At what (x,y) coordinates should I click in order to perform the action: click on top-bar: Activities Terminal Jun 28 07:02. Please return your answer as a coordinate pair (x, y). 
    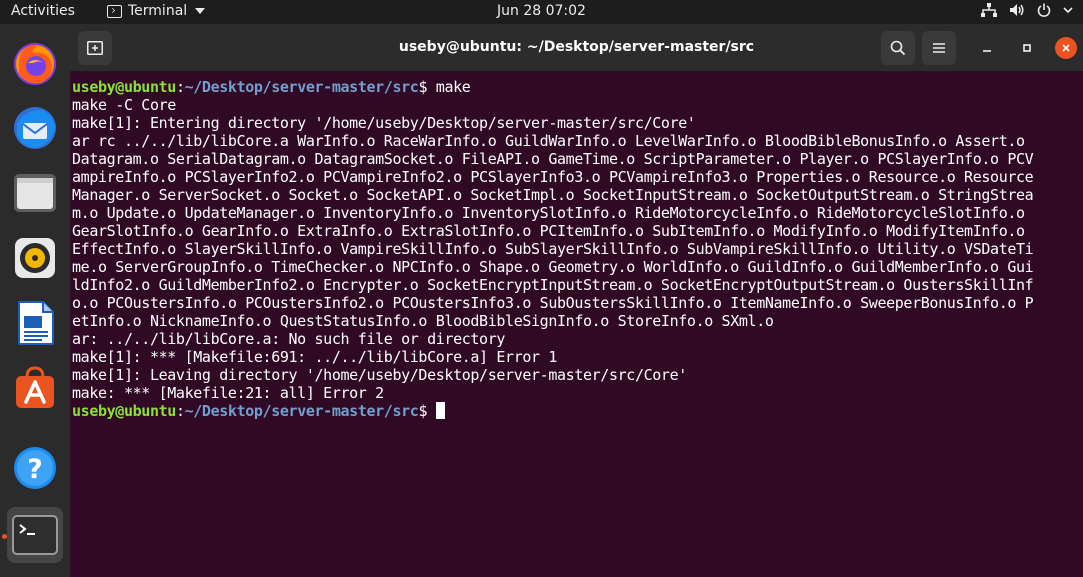
    Looking at the image, I should click on (541, 12).